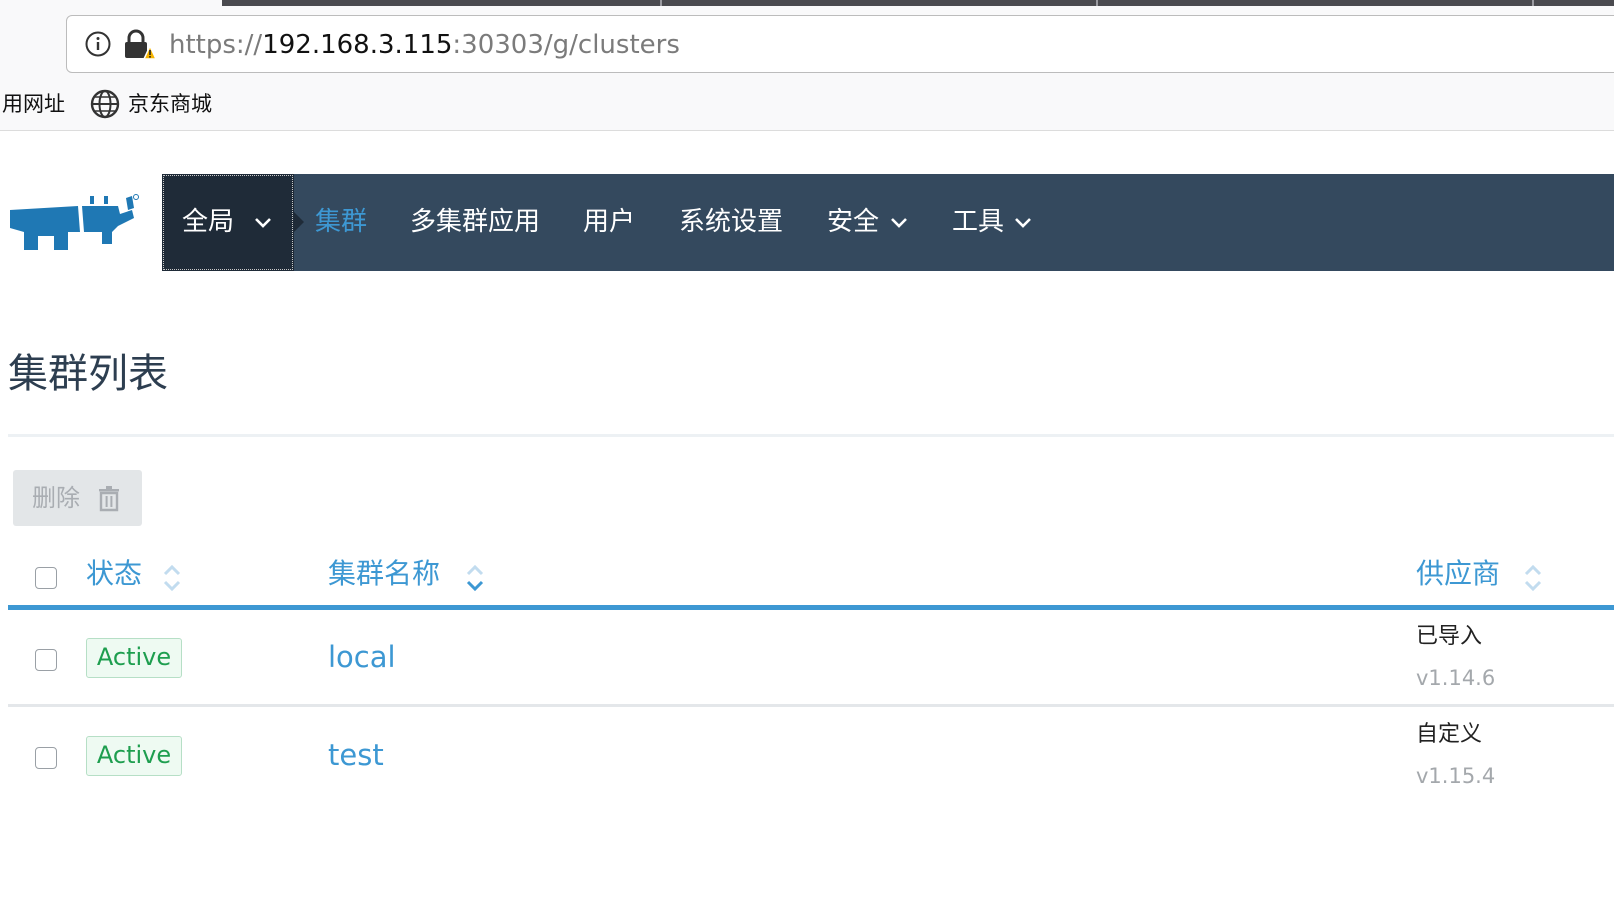 This screenshot has width=1614, height=912. Describe the element at coordinates (609, 222) in the screenshot. I see `nav-item-users: 用户` at that location.